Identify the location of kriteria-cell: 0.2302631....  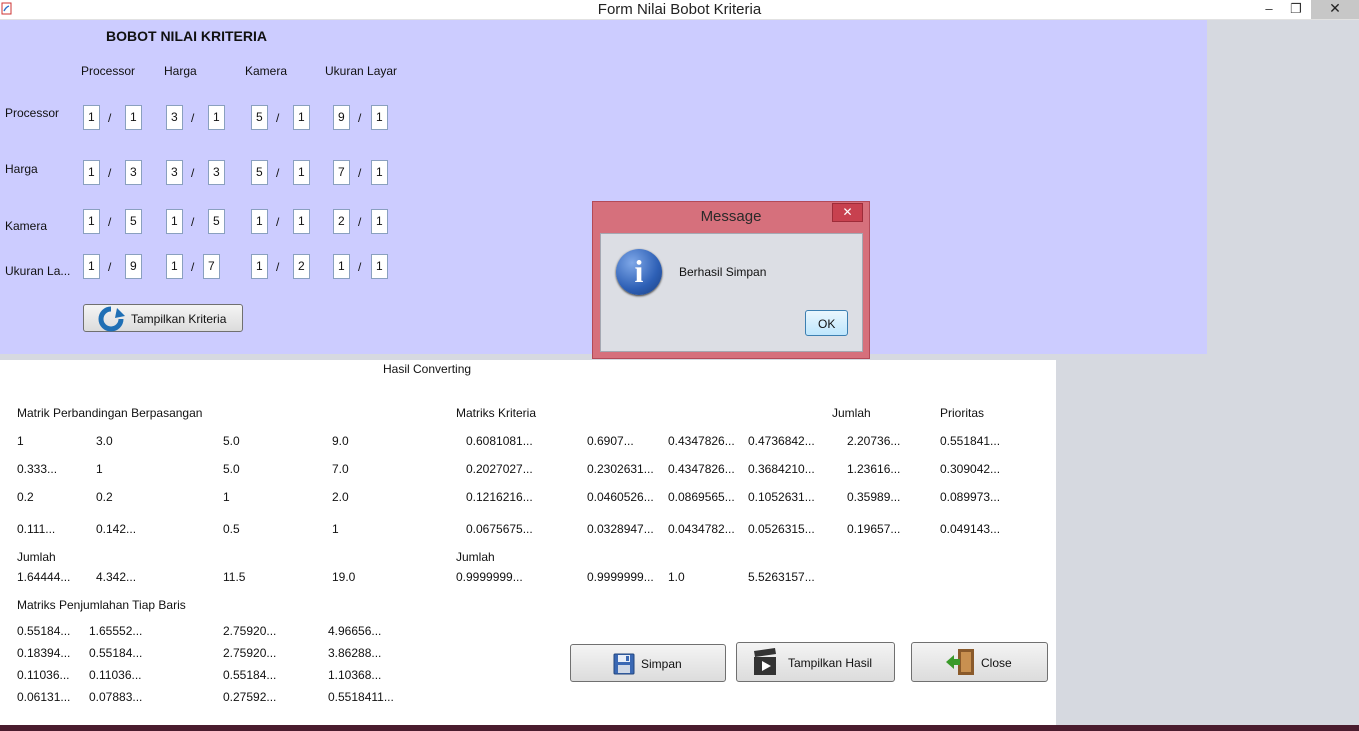
(620, 469).